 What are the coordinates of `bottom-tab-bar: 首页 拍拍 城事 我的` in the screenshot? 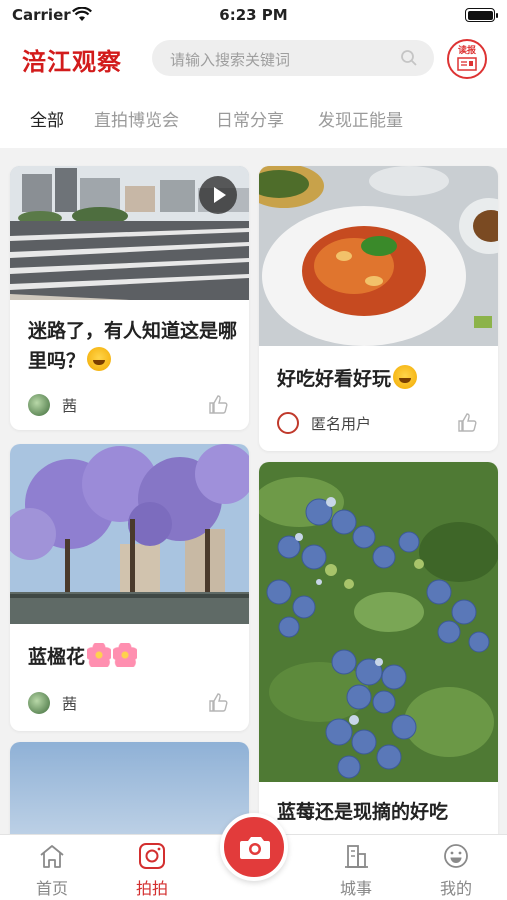 It's located at (253, 856).